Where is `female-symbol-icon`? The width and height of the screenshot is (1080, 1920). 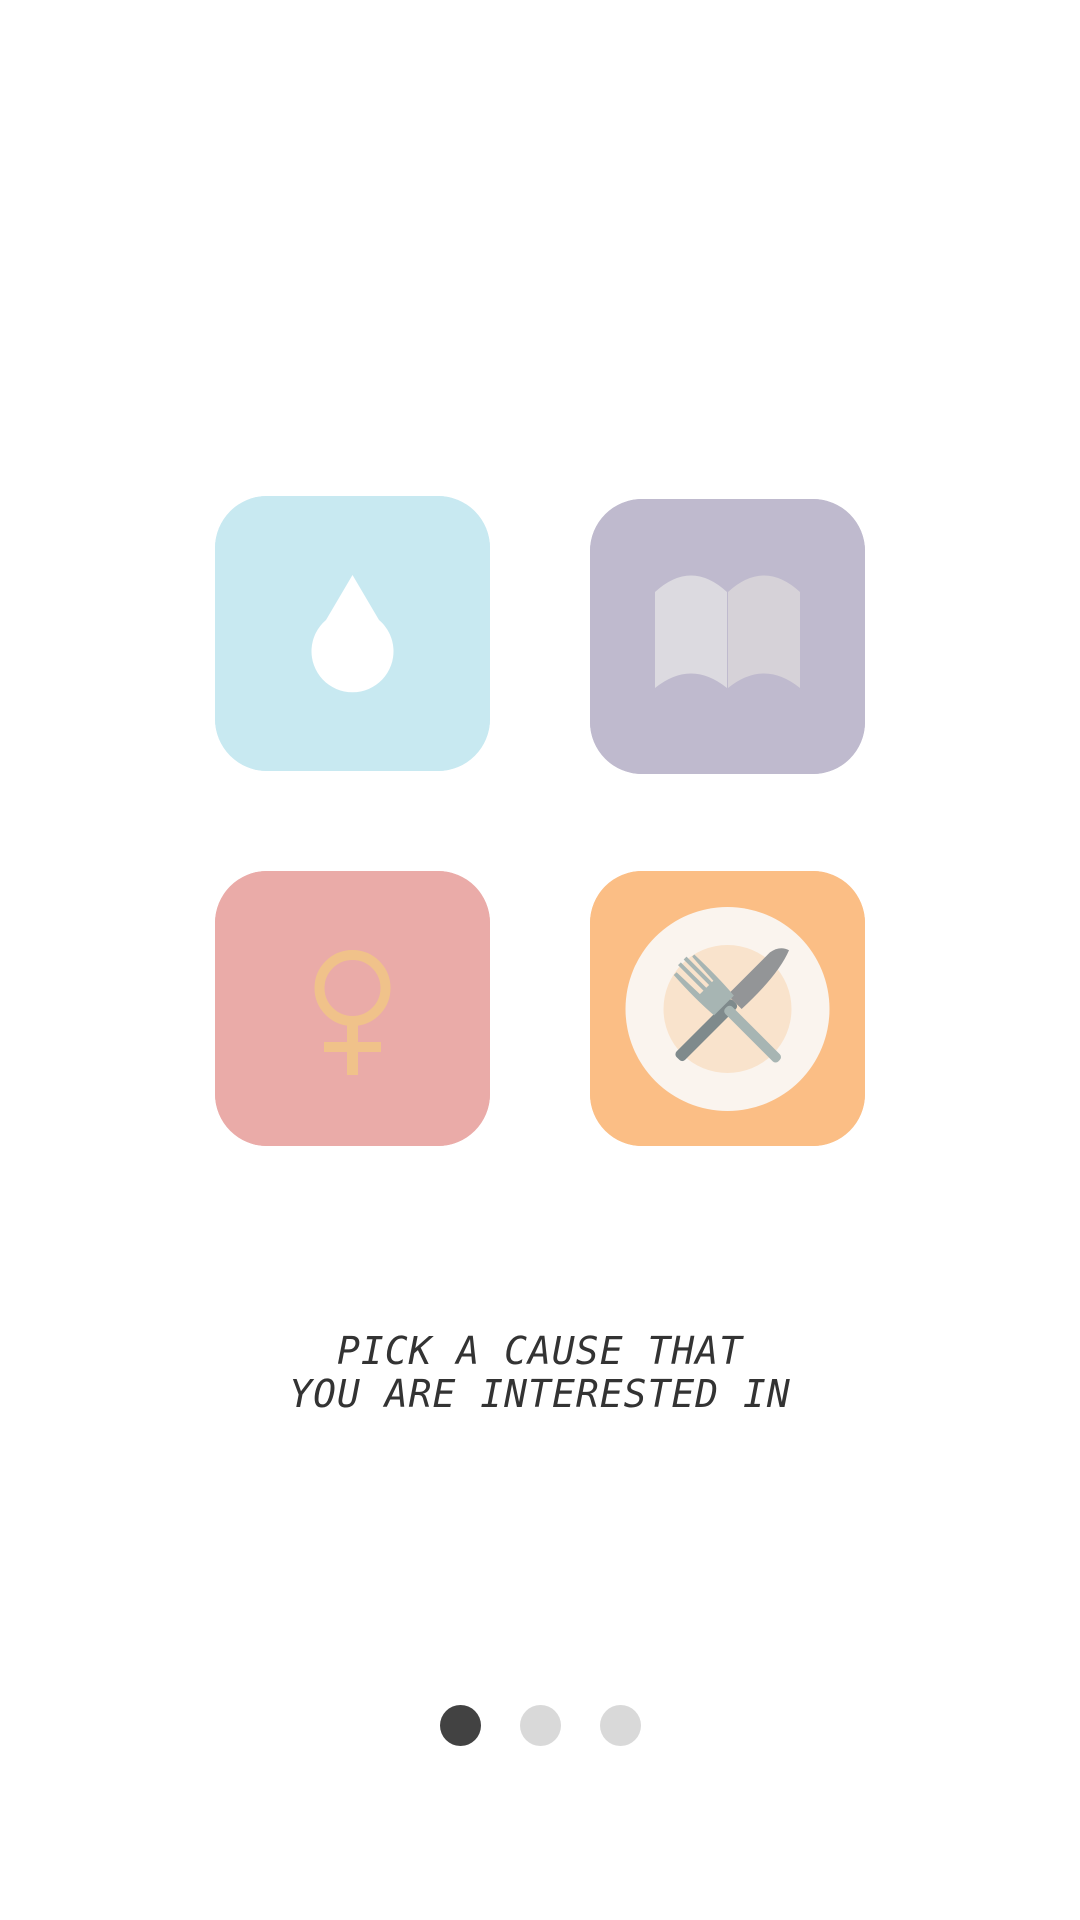 female-symbol-icon is located at coordinates (352, 1008).